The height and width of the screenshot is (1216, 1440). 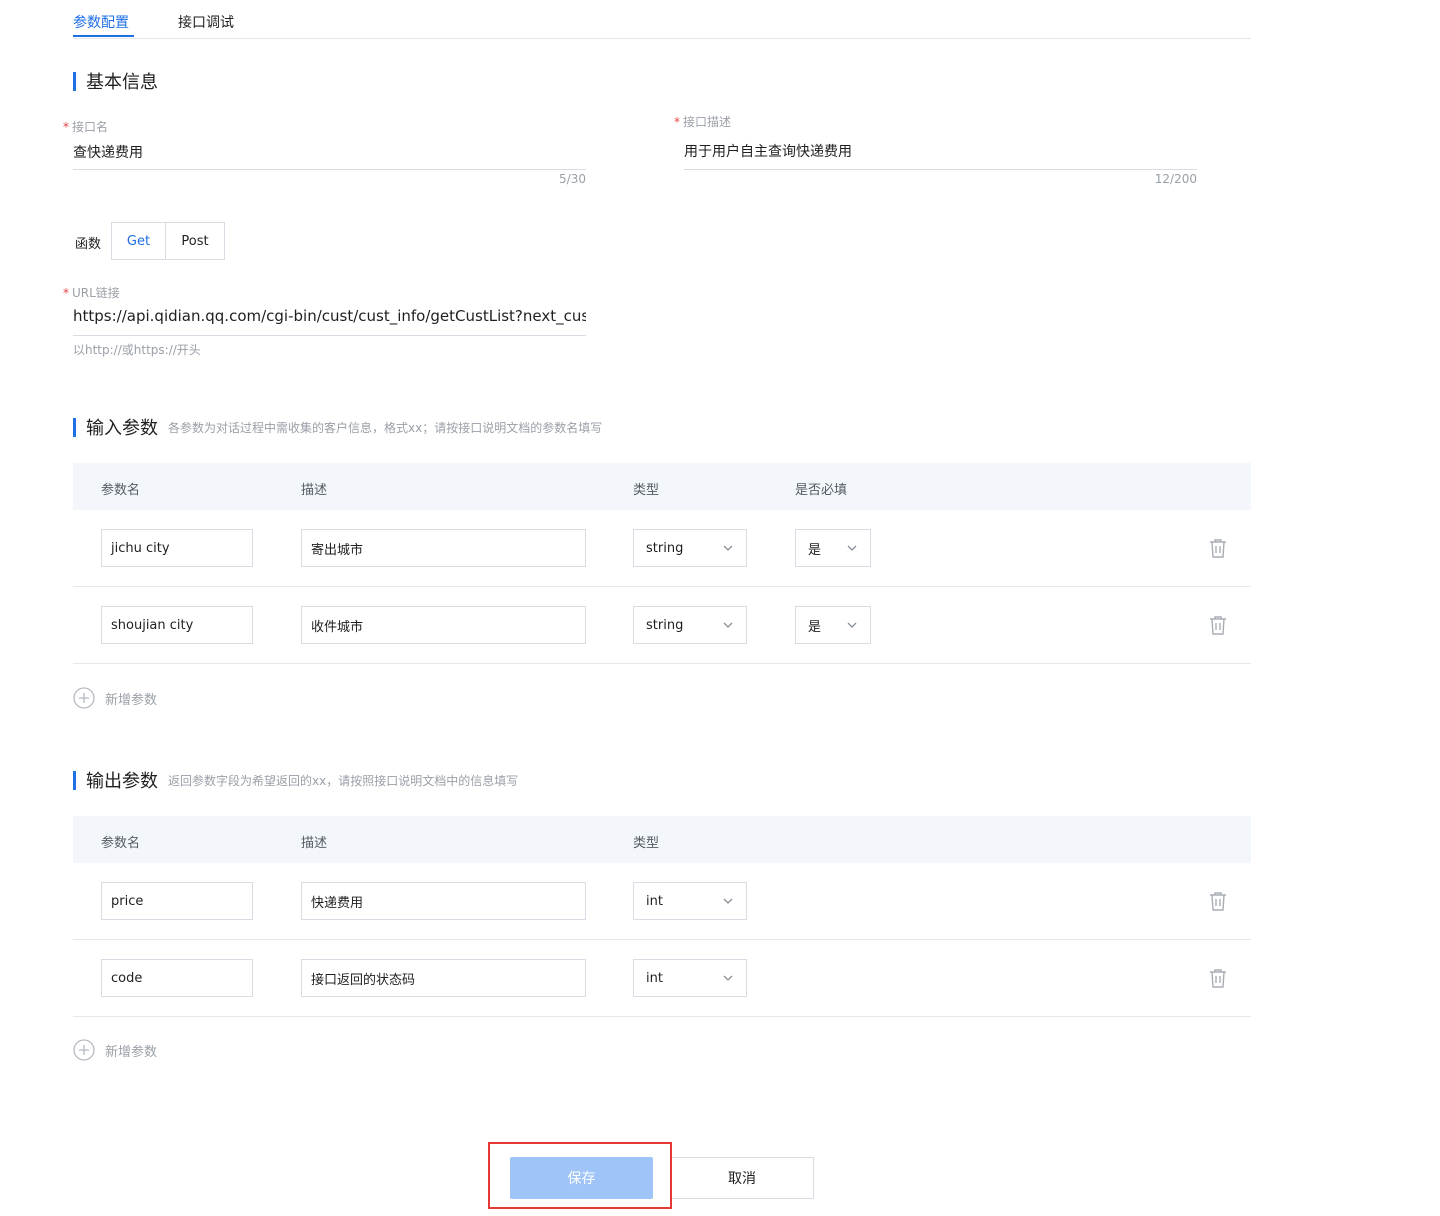 I want to click on table-row: price 快递费用 int, so click(x=662, y=901).